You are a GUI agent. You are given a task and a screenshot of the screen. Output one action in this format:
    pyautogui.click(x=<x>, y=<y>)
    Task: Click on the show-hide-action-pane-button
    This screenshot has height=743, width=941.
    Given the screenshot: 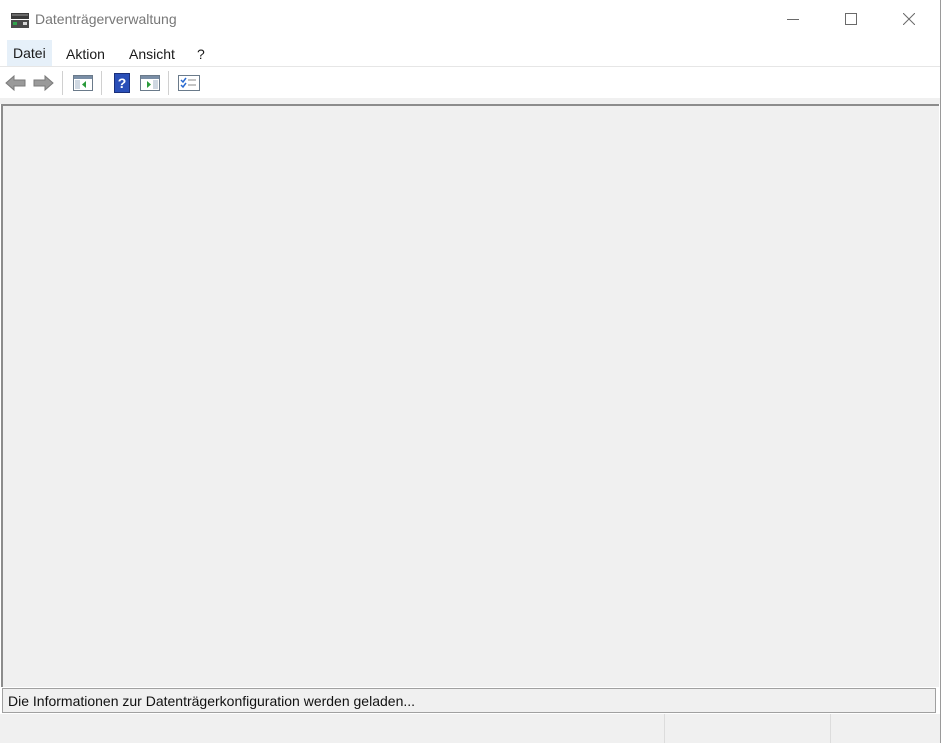 What is the action you would take?
    pyautogui.click(x=150, y=83)
    